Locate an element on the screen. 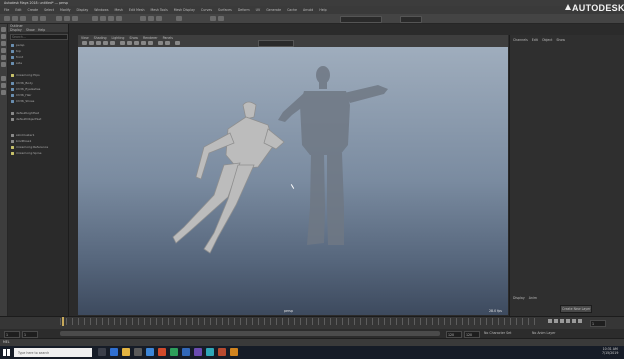 This screenshot has height=359, width=624. menu-uv: UV is located at coordinates (258, 10).